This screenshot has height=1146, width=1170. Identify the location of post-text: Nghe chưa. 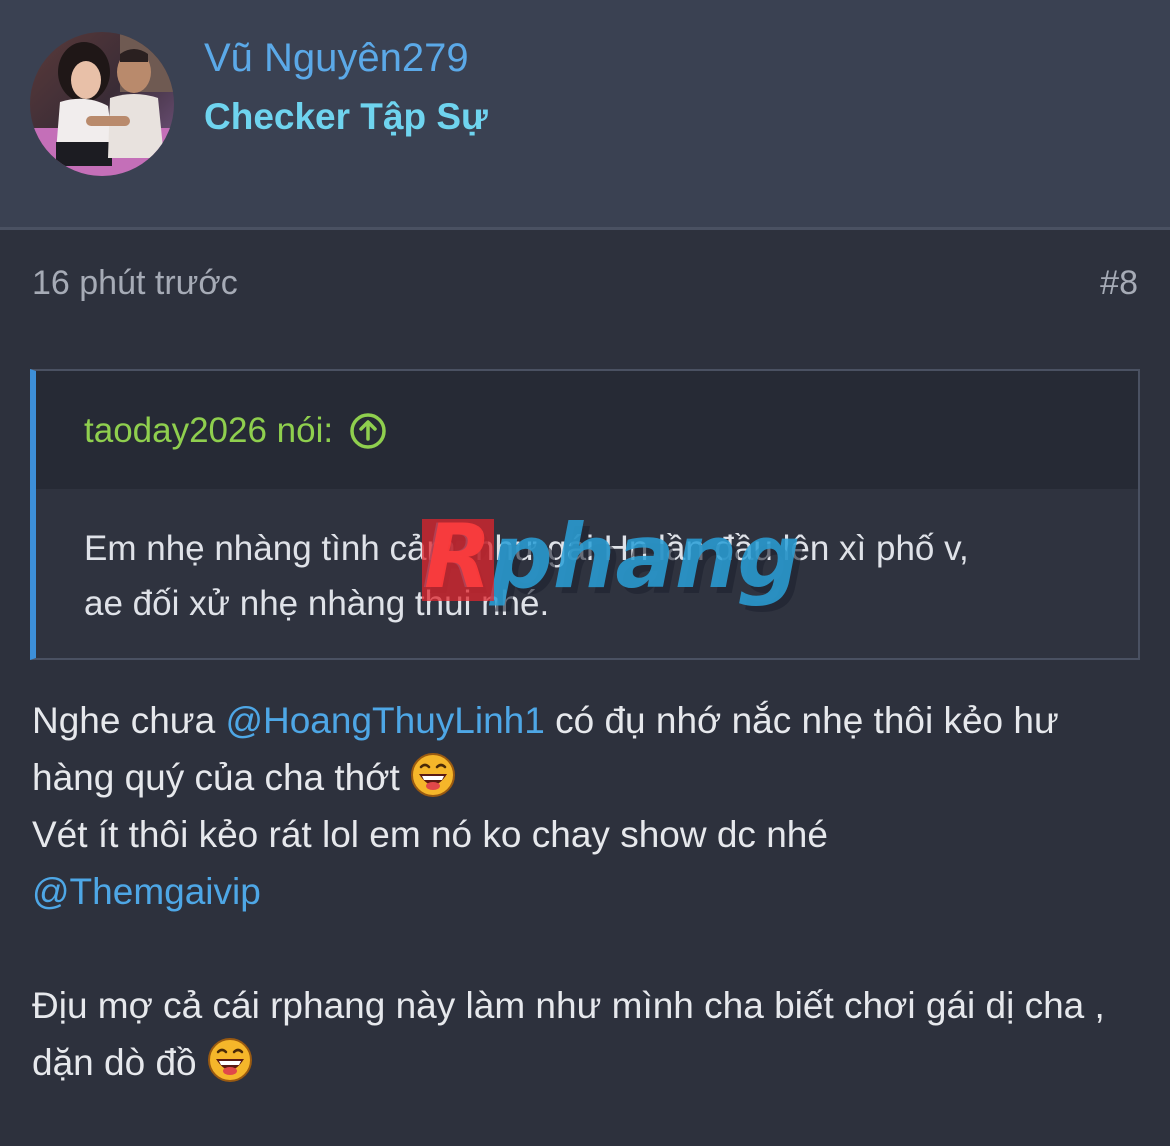
(129, 720).